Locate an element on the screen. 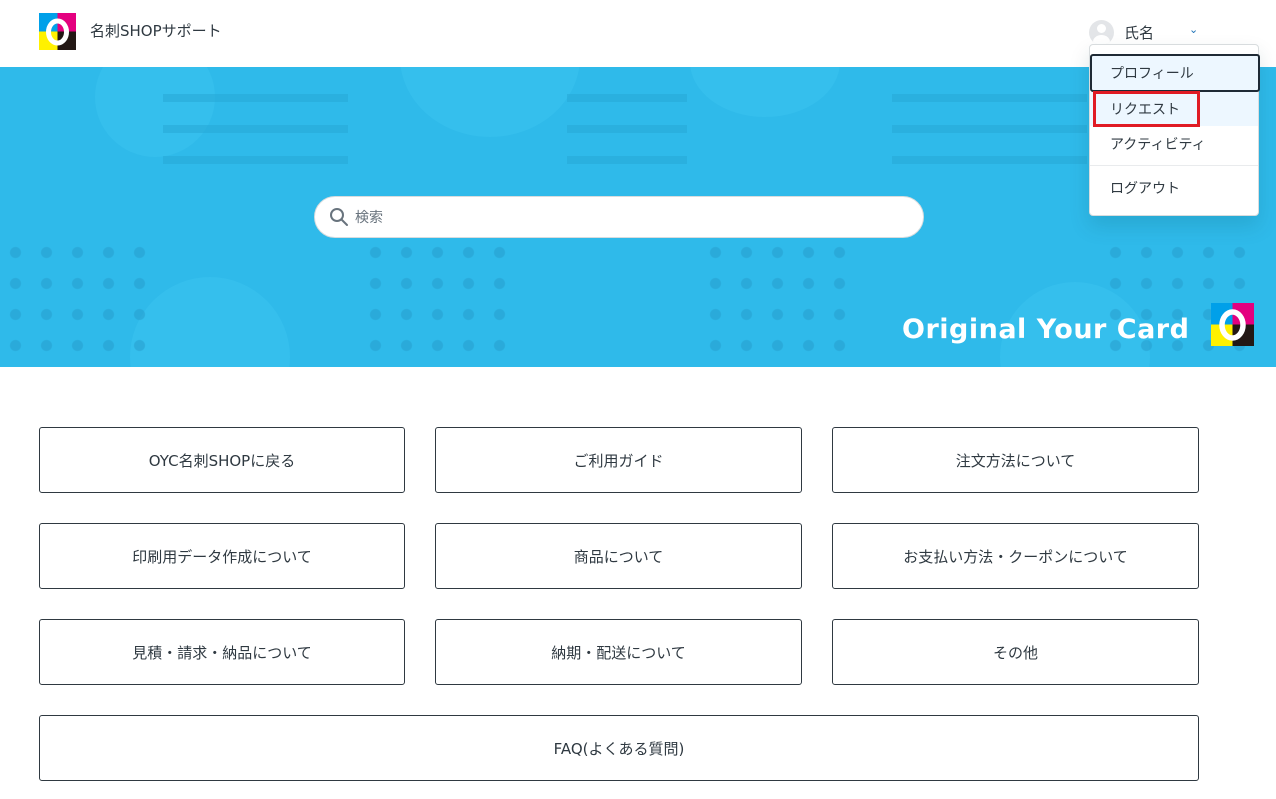 This screenshot has width=1276, height=799. chevron-down-icon: ⌄ is located at coordinates (1194, 29).